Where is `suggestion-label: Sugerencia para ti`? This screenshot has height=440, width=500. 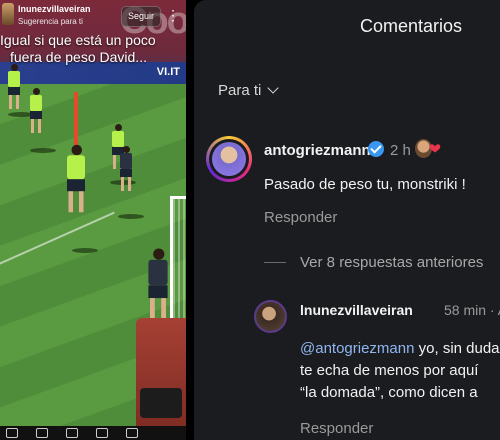 suggestion-label: Sugerencia para ti is located at coordinates (50, 21).